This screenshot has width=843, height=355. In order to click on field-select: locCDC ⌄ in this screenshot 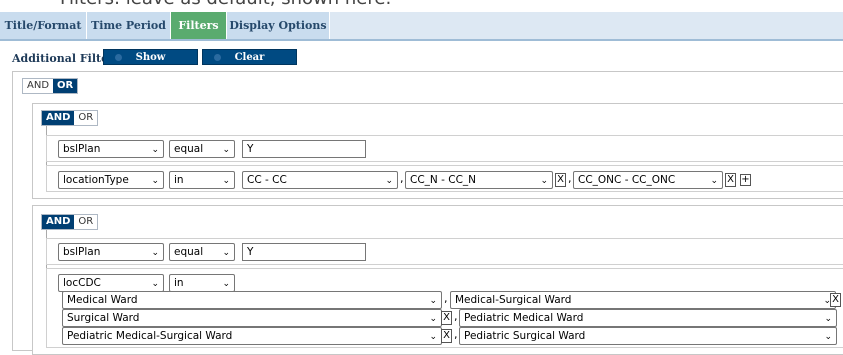, I will do `click(111, 283)`.